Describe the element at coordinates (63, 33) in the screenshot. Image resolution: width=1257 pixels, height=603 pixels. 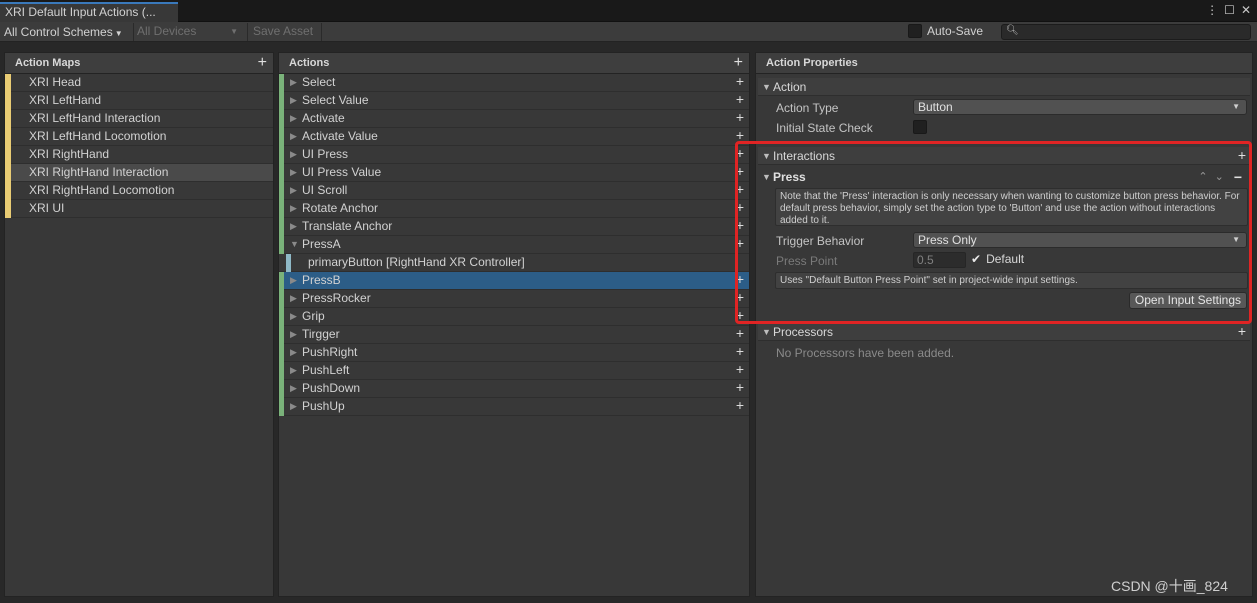
I see `control-schemes-dropdown: All Control Schemes ▼` at that location.